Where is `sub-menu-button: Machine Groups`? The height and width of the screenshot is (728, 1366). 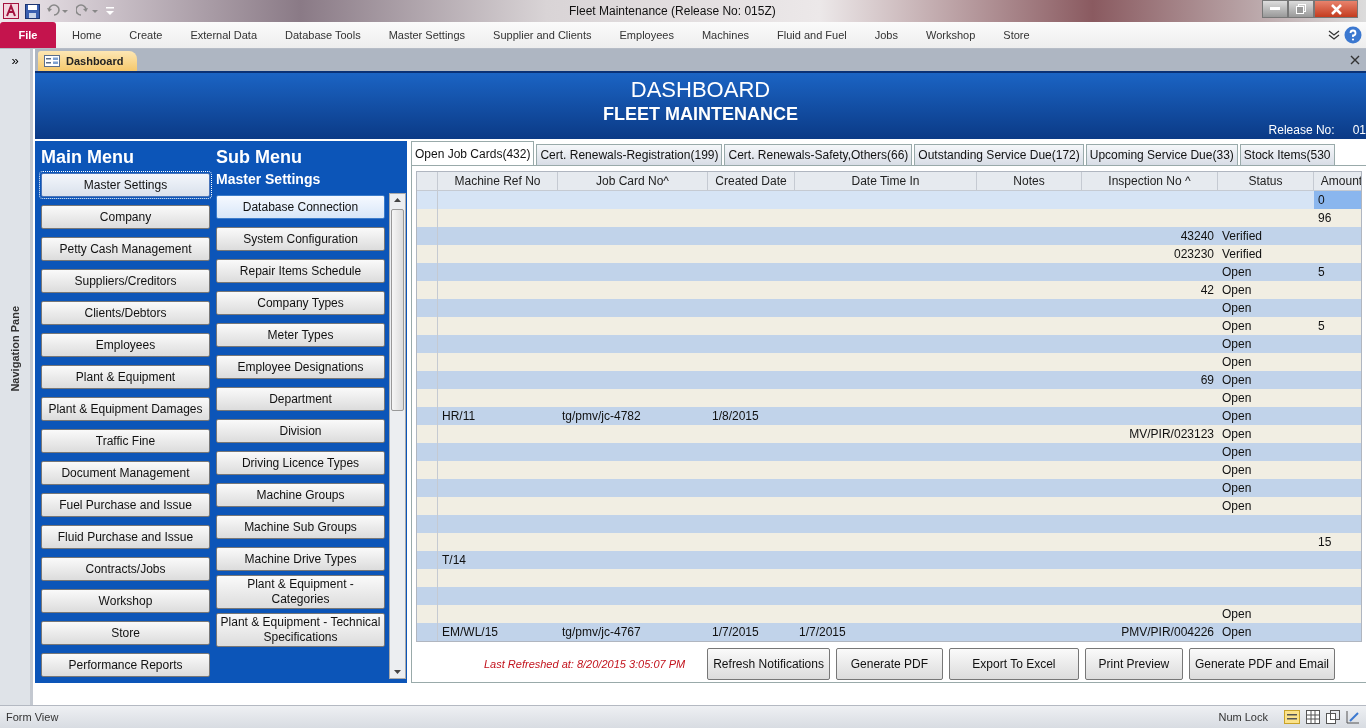 sub-menu-button: Machine Groups is located at coordinates (300, 495).